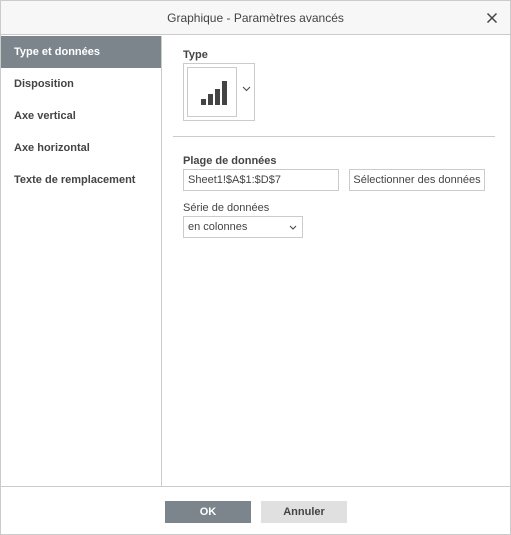 The height and width of the screenshot is (535, 511). Describe the element at coordinates (261, 180) in the screenshot. I see `data-range-input: Sheet1!$A$1:$D$7` at that location.